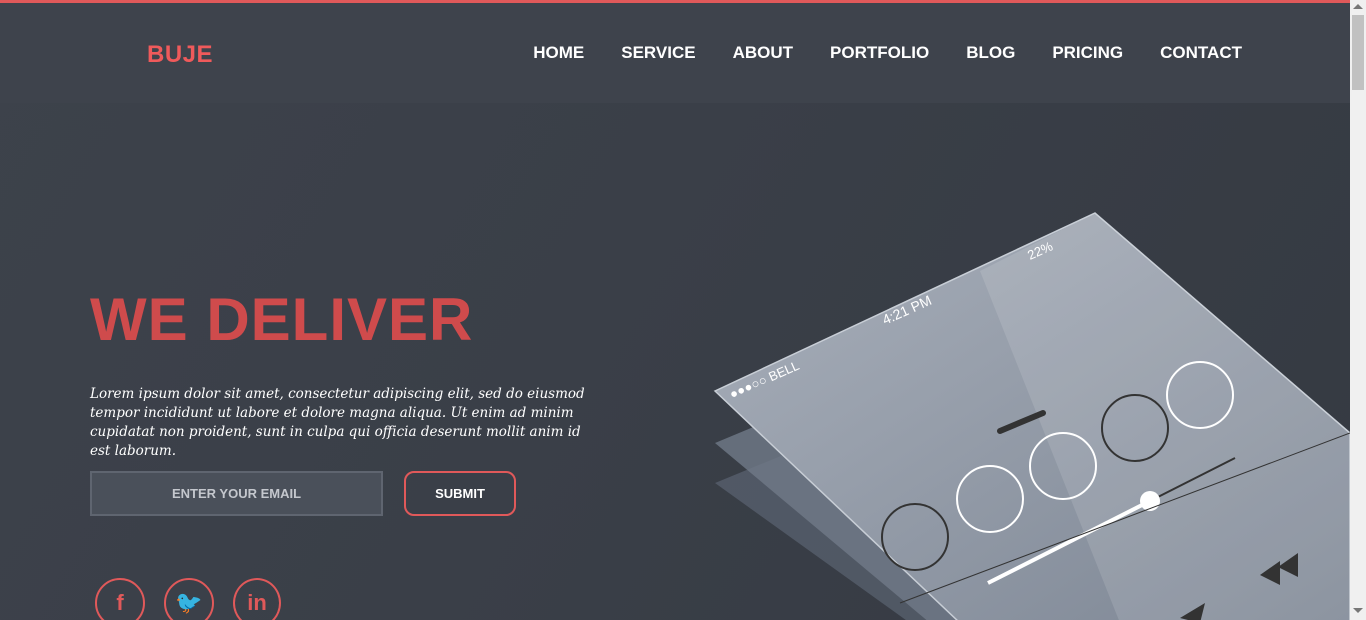 The image size is (1366, 620). Describe the element at coordinates (460, 493) in the screenshot. I see `submit-button: SUBMIT` at that location.